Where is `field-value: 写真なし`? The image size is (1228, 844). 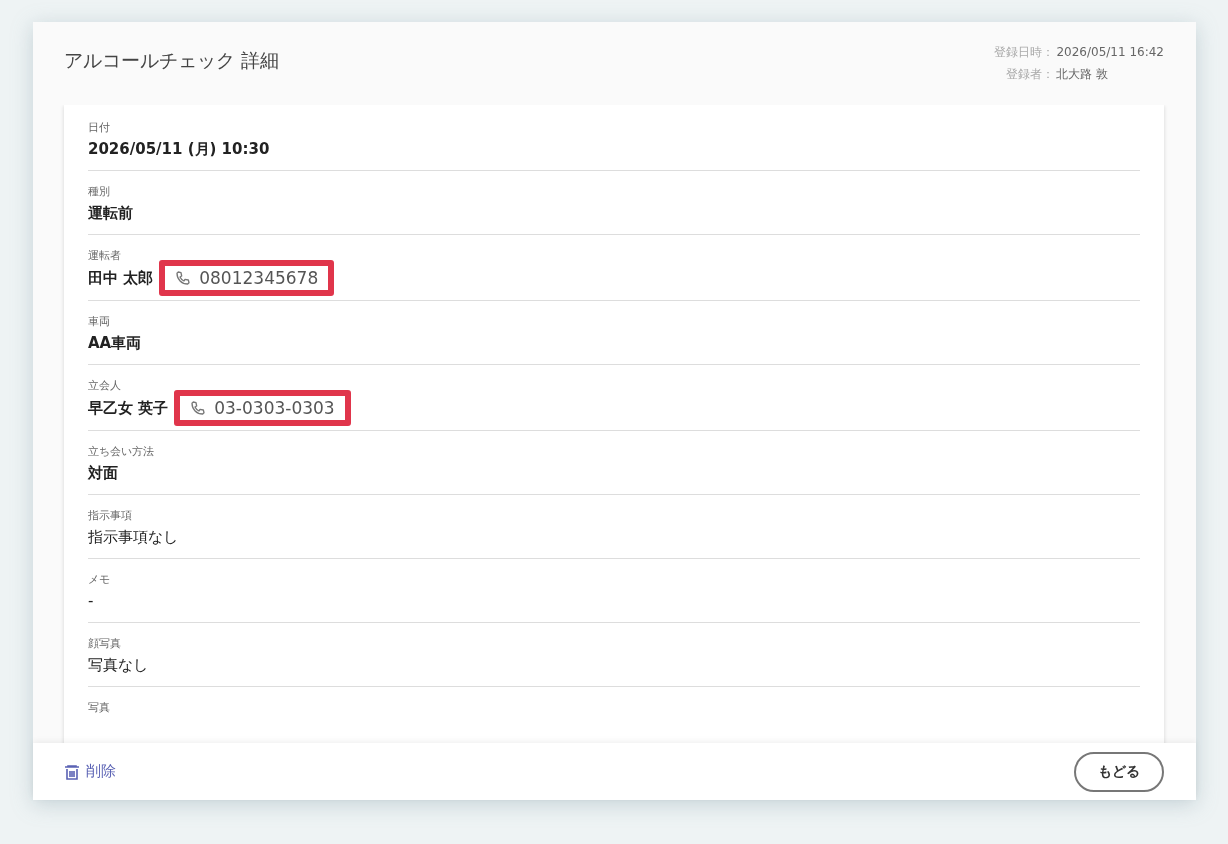
field-value: 写真なし is located at coordinates (118, 665).